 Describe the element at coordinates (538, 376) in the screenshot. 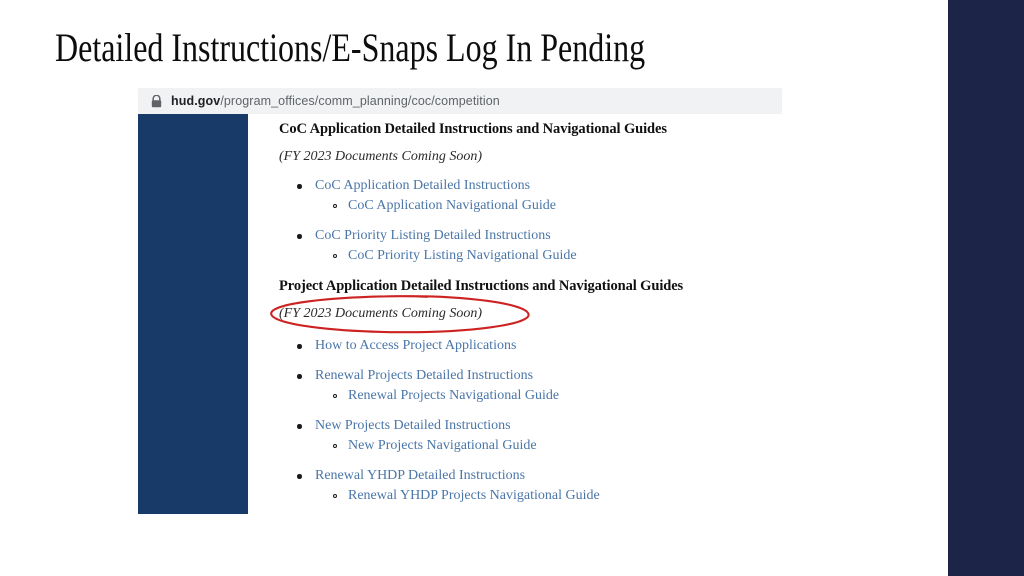

I see `link-renewal-projects-detailed-instructions: Renewal Projects Detailed Instructions` at that location.